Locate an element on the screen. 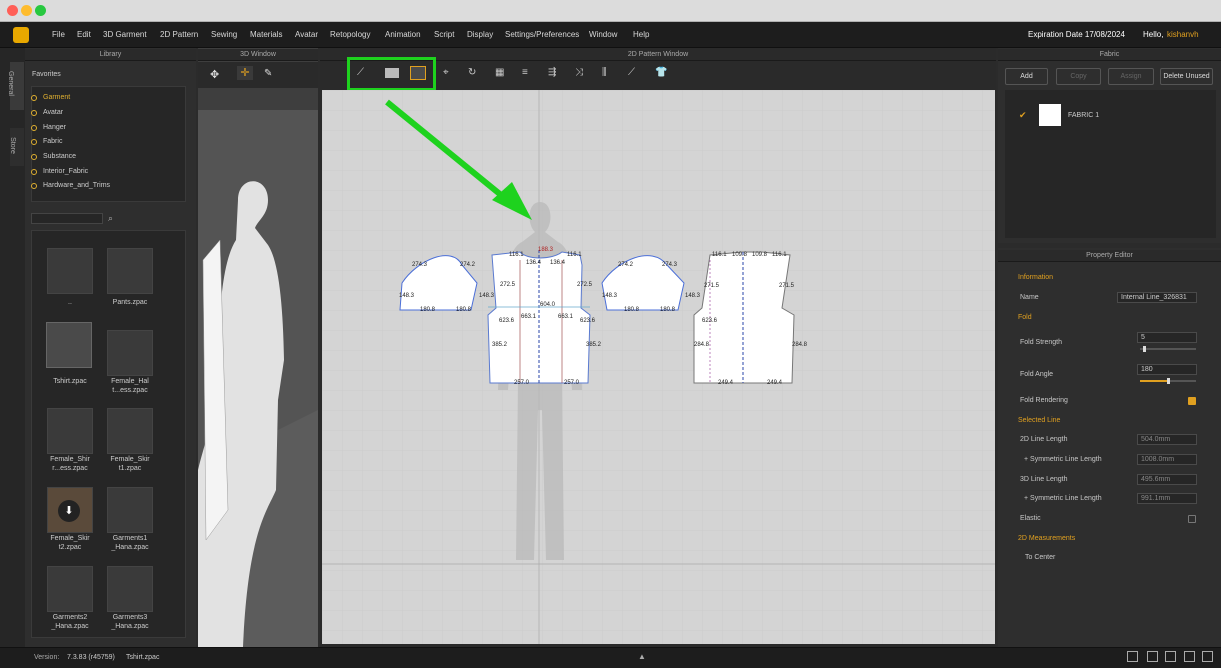  app-logo-icon is located at coordinates (21, 35).